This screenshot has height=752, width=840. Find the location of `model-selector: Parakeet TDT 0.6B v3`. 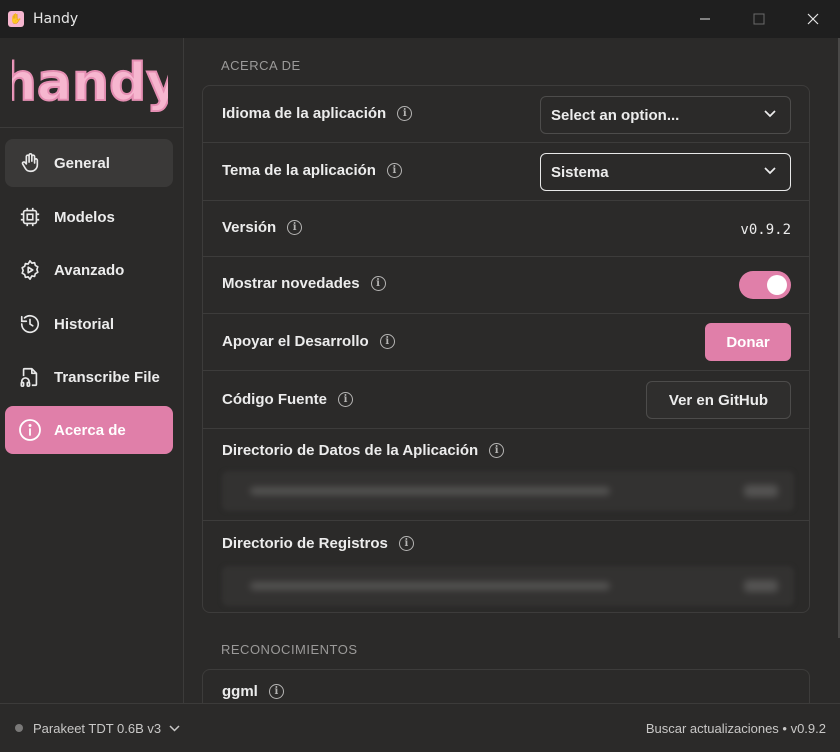

model-selector: Parakeet TDT 0.6B v3 is located at coordinates (97, 728).